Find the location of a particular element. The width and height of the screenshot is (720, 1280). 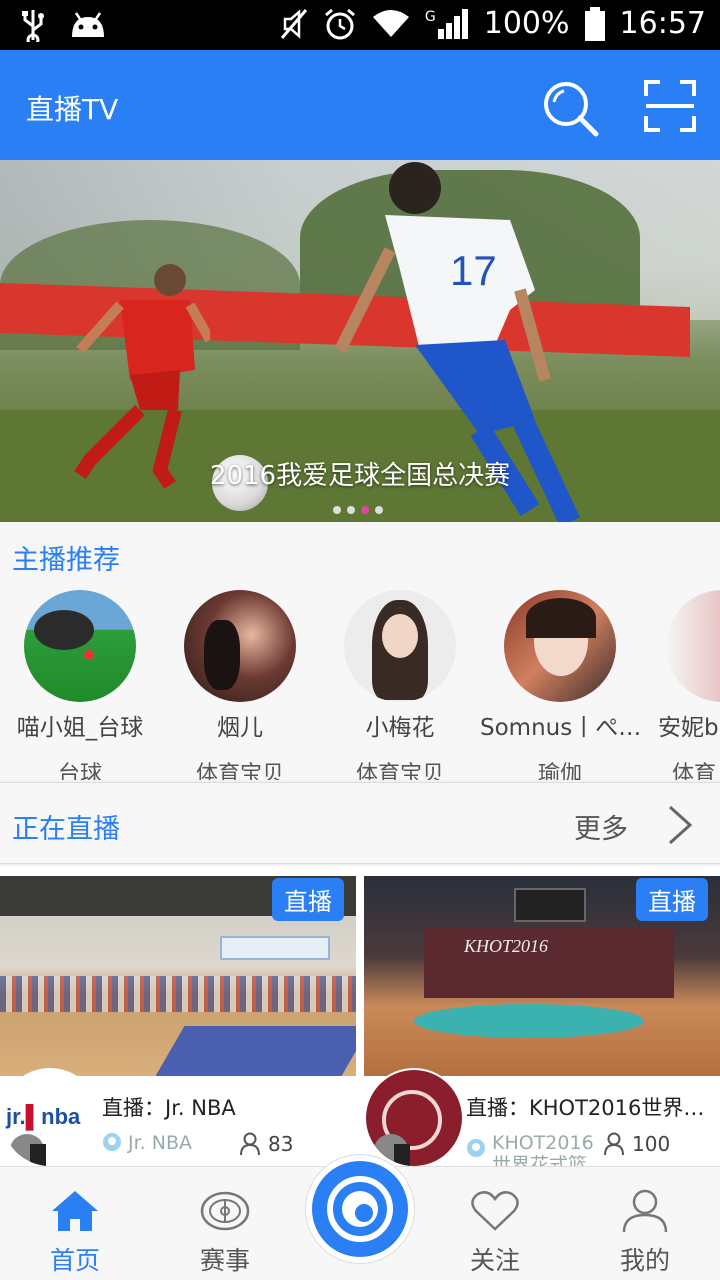

home-icon is located at coordinates (75, 1211).